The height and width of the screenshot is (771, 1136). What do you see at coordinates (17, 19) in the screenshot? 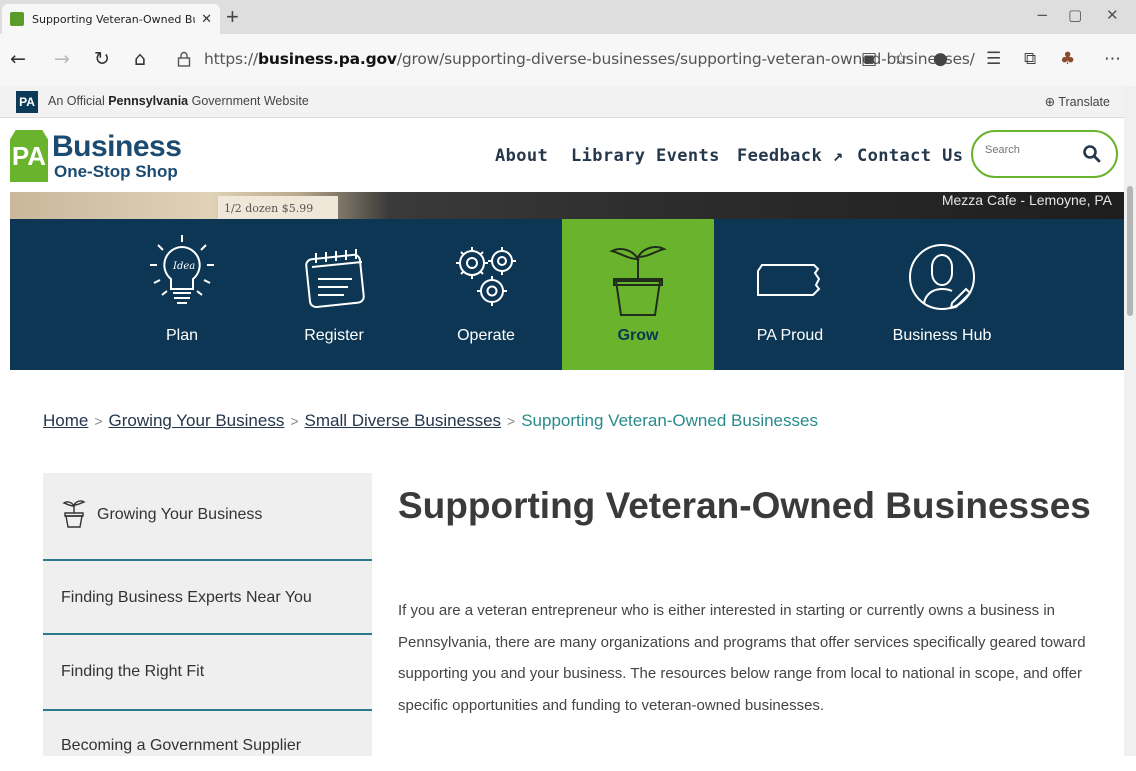
I see `site-favicon-icon` at bounding box center [17, 19].